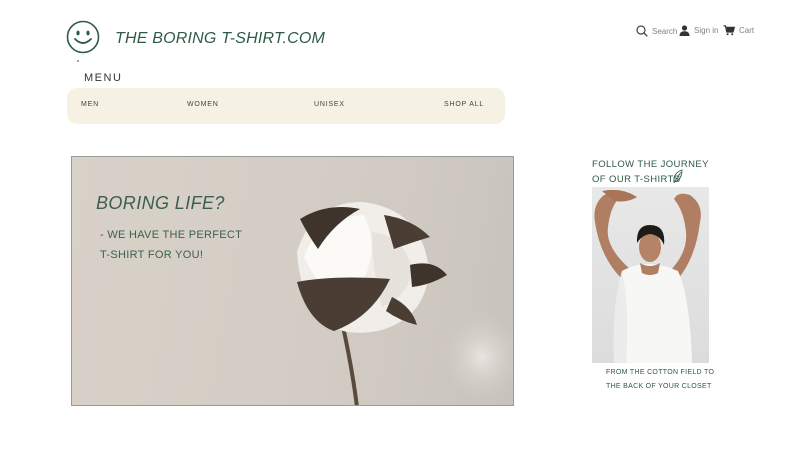  I want to click on nav-item-unisex: UNISEX, so click(329, 104).